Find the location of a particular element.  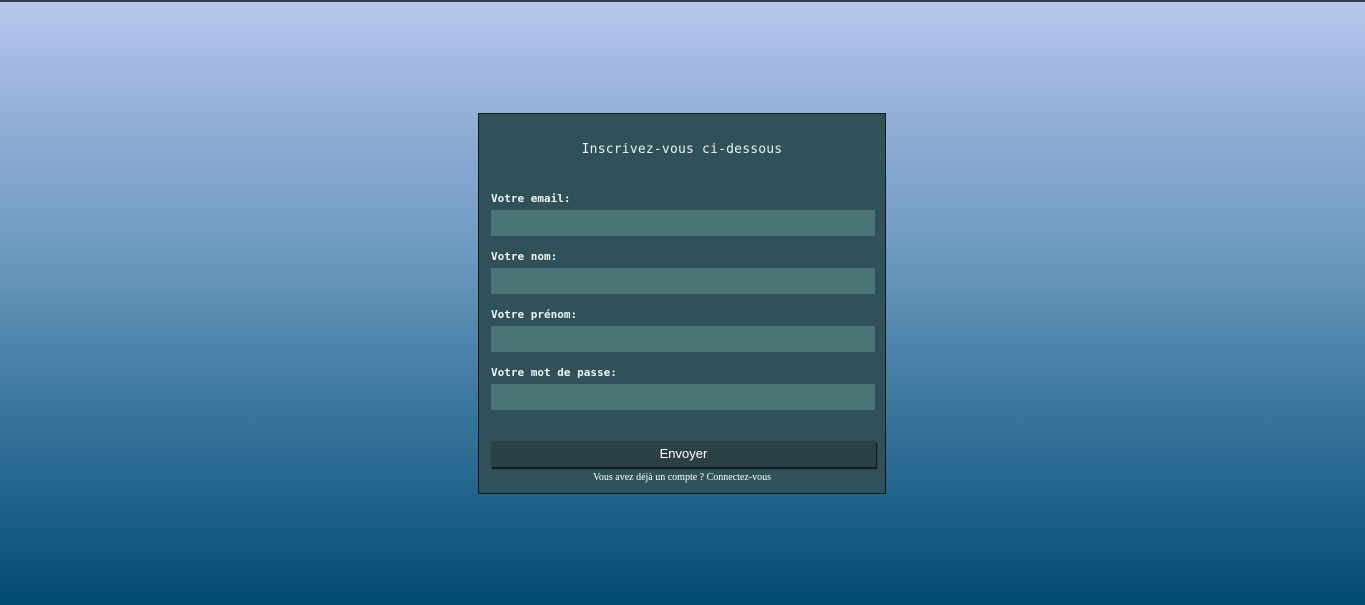

login-prompt-text: Vous avez déjà un compte ? is located at coordinates (648, 477).